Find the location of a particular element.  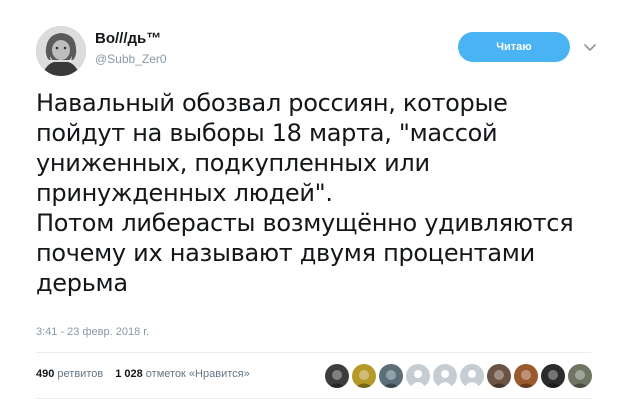

avatar-ball-photo-icon is located at coordinates (391, 376).